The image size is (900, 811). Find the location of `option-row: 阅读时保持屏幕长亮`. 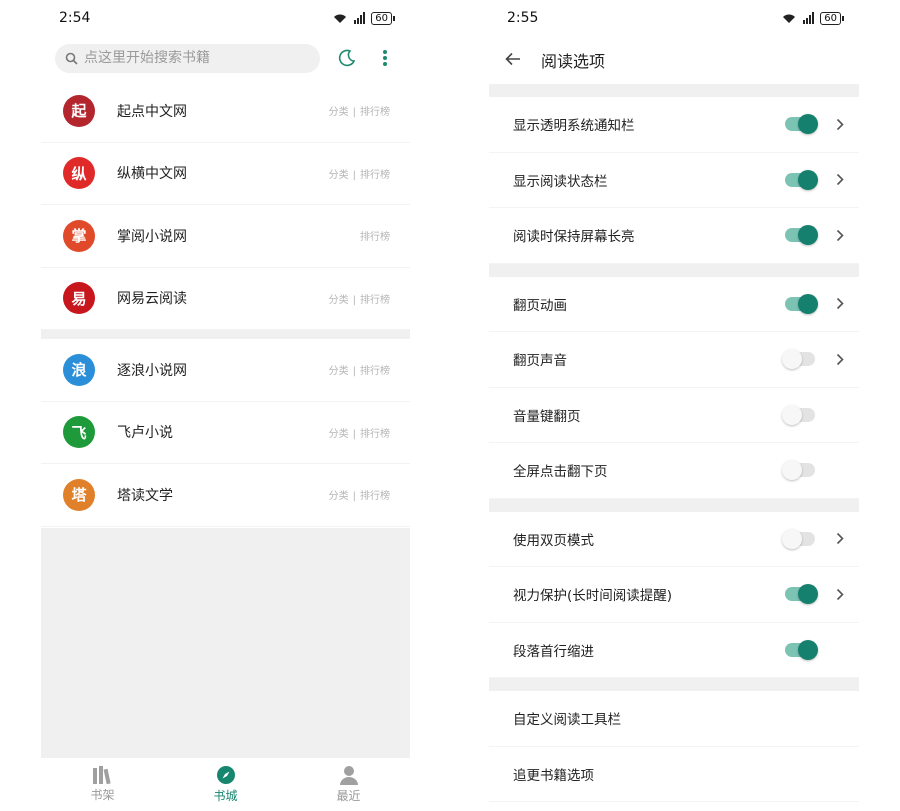

option-row: 阅读时保持屏幕长亮 is located at coordinates (674, 236).